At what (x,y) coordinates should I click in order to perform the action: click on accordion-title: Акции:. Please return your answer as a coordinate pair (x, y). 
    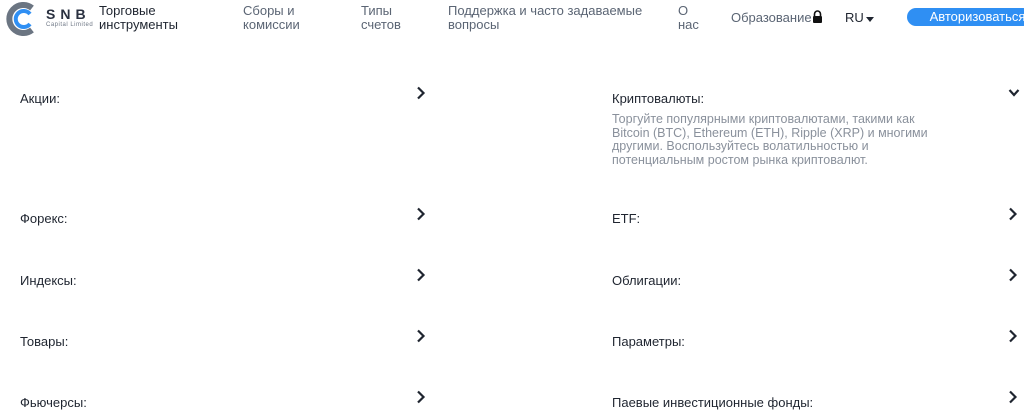
    Looking at the image, I should click on (40, 98).